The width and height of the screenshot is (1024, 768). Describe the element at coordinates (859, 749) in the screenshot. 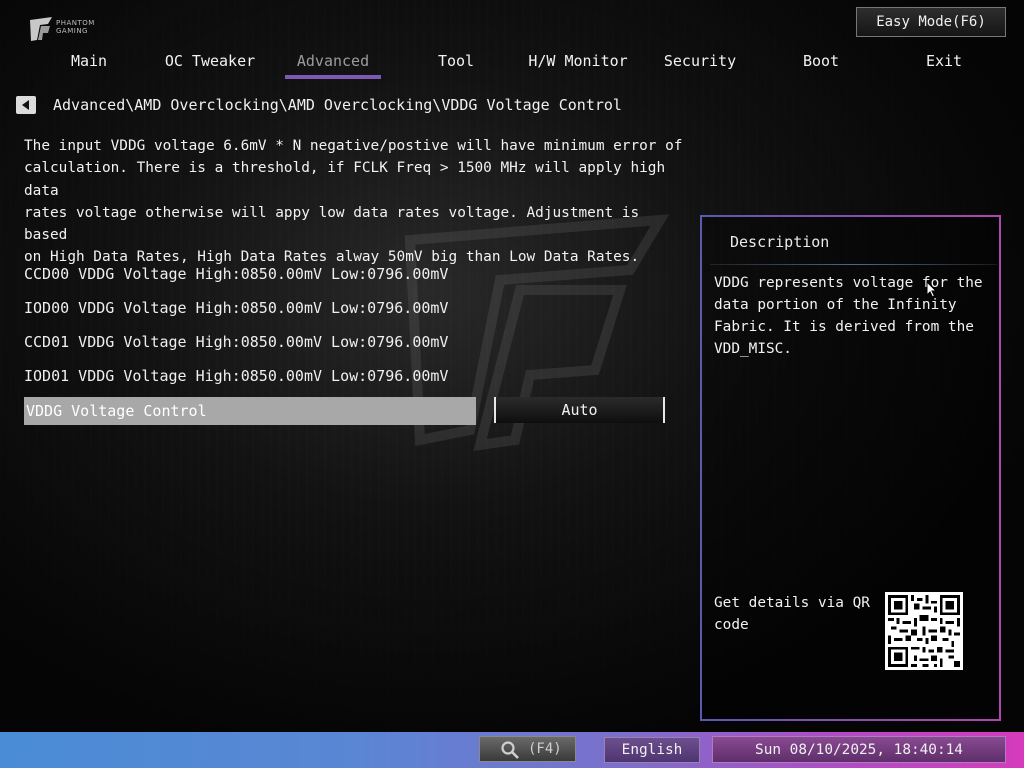

I see `date-time-display: Sun 08/10/2025, 18:40:14` at that location.